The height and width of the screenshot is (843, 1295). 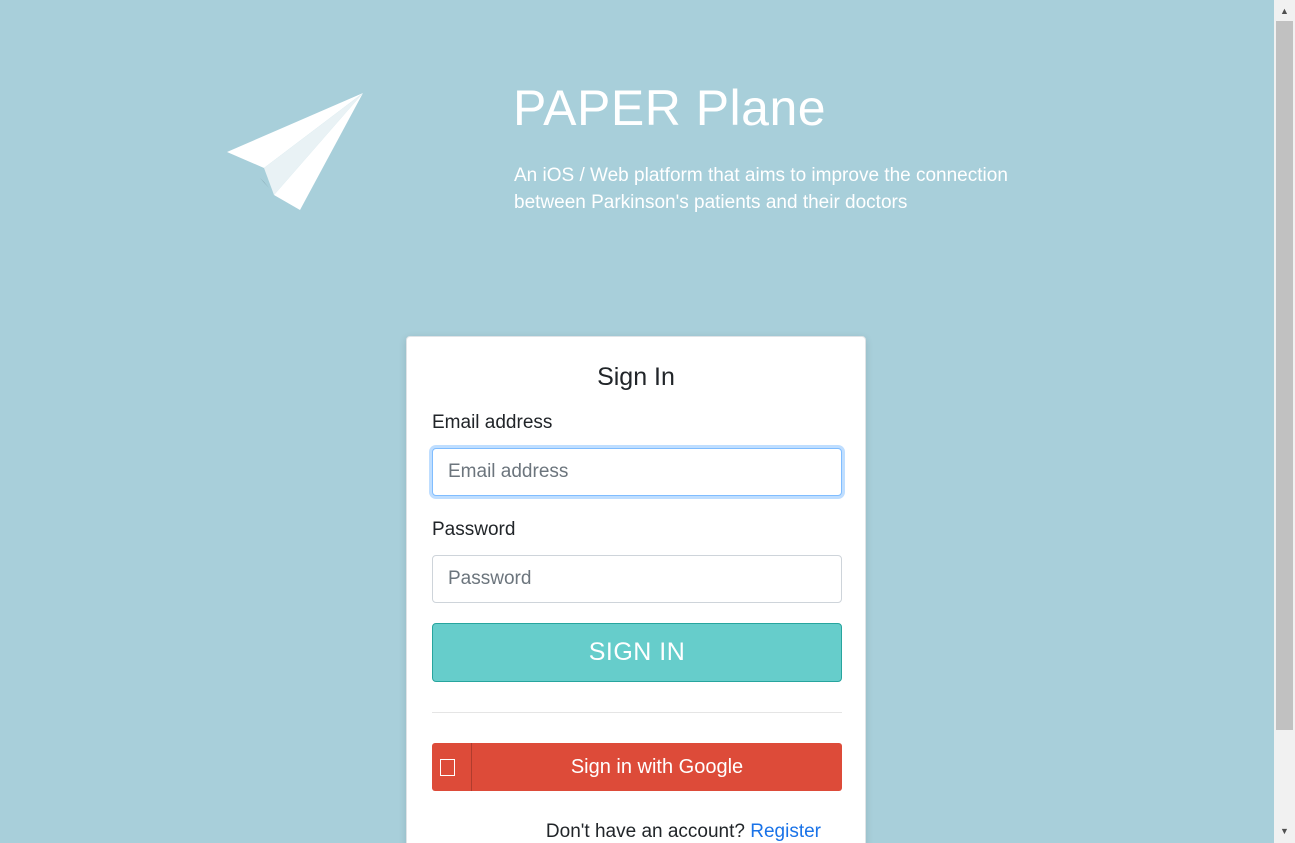 What do you see at coordinates (1284, 831) in the screenshot?
I see `scroll-down-arrow-icon: ▼` at bounding box center [1284, 831].